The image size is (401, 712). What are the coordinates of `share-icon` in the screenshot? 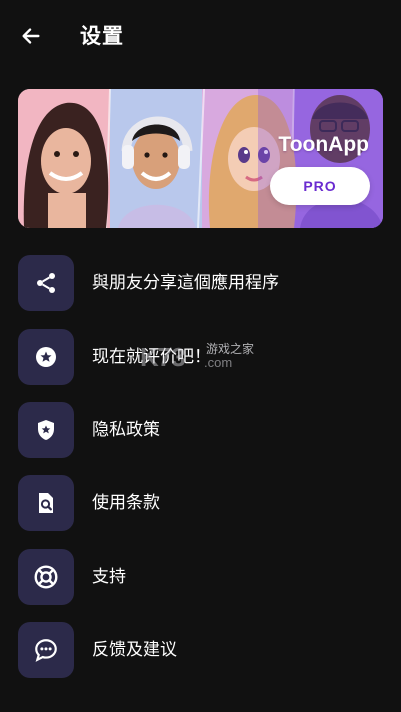 It's located at (46, 283).